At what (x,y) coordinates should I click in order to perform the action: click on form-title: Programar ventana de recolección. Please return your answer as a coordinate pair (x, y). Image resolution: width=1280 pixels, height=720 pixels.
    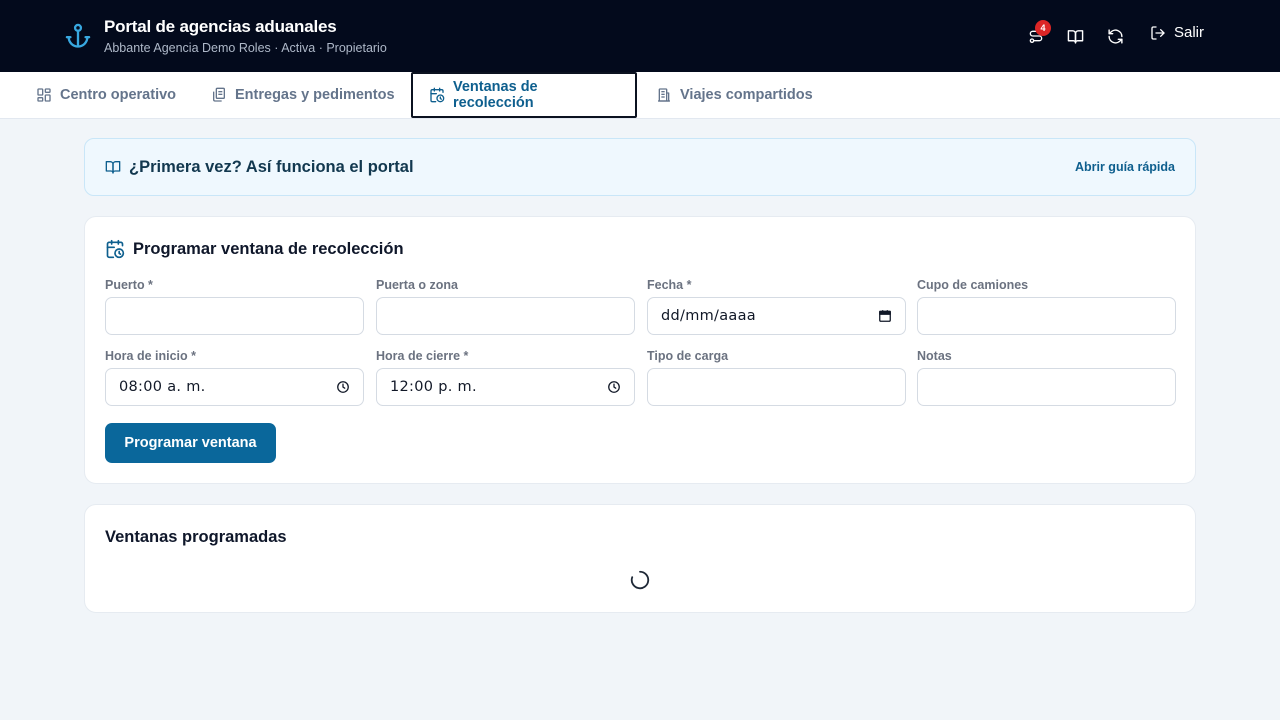
    Looking at the image, I should click on (268, 249).